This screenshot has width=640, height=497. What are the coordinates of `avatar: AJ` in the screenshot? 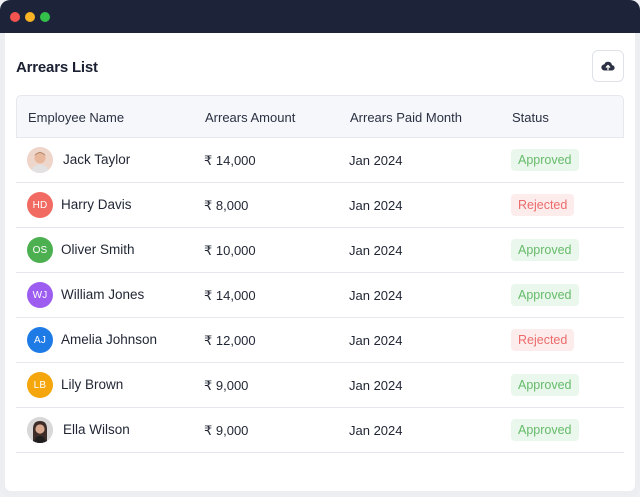 It's located at (40, 340).